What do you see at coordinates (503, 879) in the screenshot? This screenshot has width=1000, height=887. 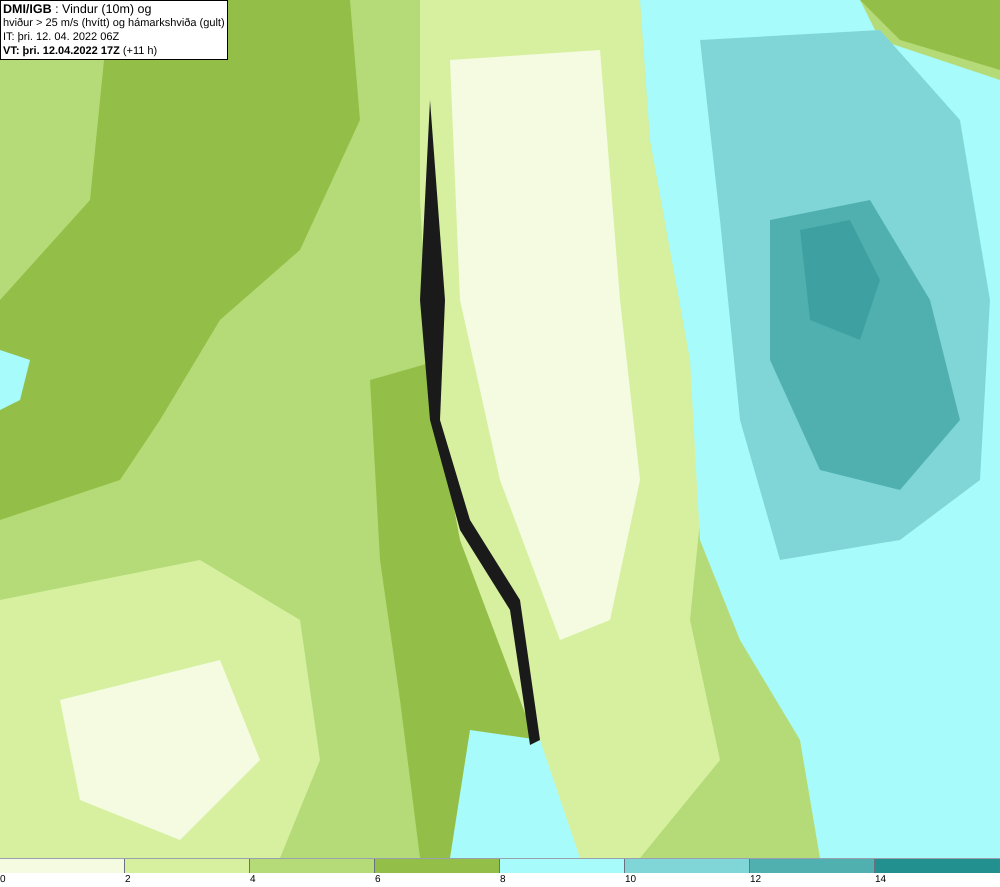 I see `legend-label: 8` at bounding box center [503, 879].